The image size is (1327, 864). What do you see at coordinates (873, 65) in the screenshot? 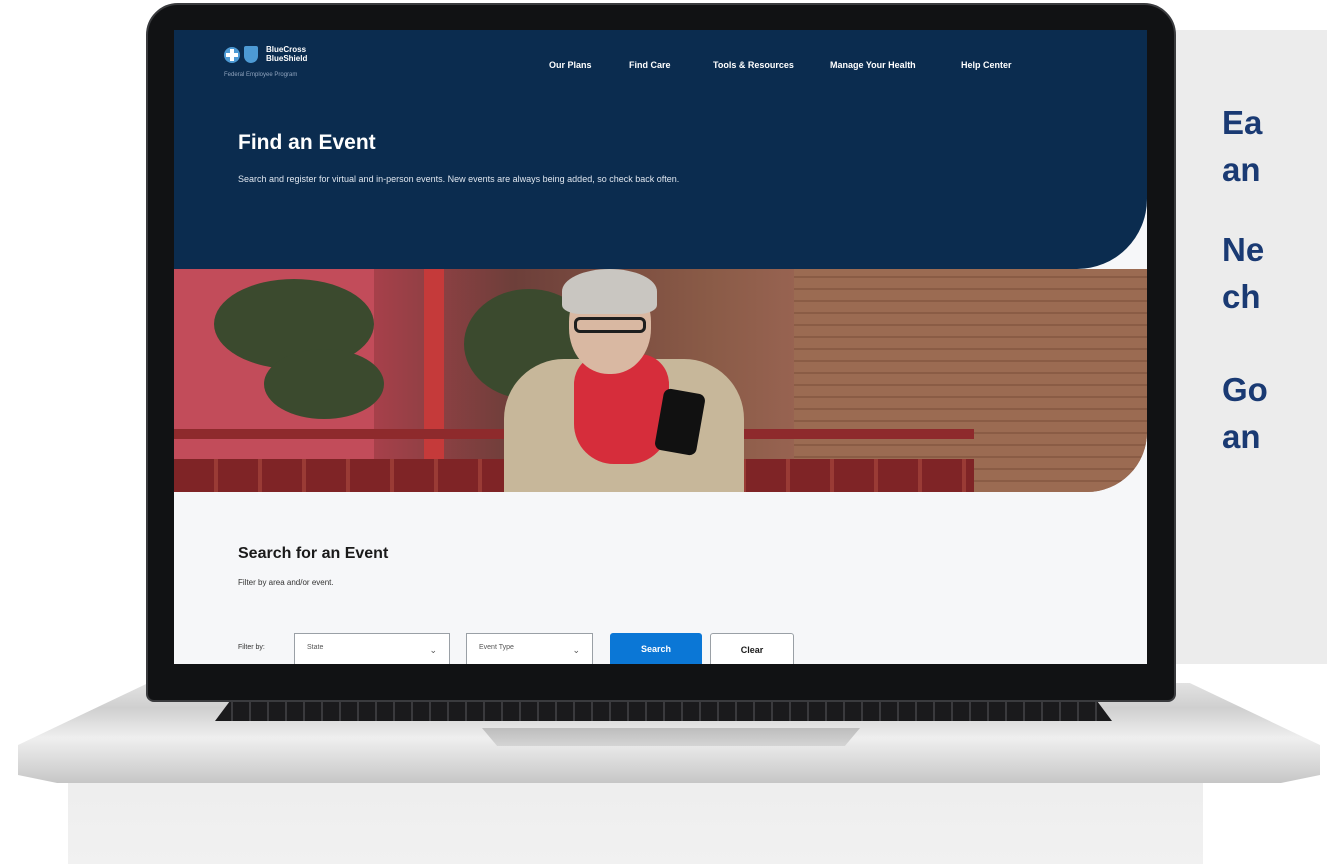
I see `nav-manage-your-health: Manage Your Health` at bounding box center [873, 65].